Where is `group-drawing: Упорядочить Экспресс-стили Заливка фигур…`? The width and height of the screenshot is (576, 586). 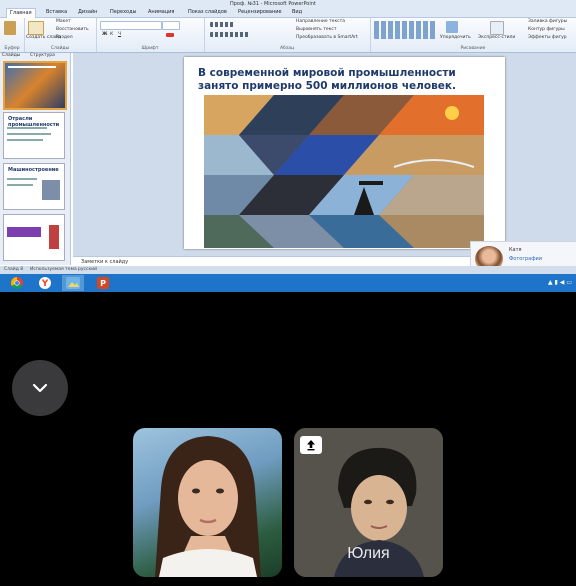
group-drawing: Упорядочить Экспресс-стили Заливка фигур… is located at coordinates (473, 35).